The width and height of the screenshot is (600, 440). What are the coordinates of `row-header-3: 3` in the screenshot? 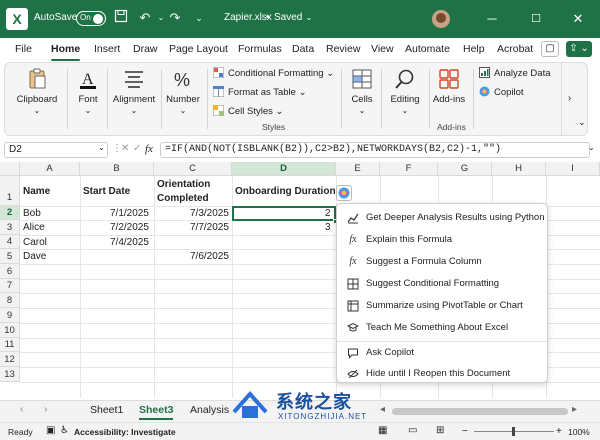 It's located at (10, 227).